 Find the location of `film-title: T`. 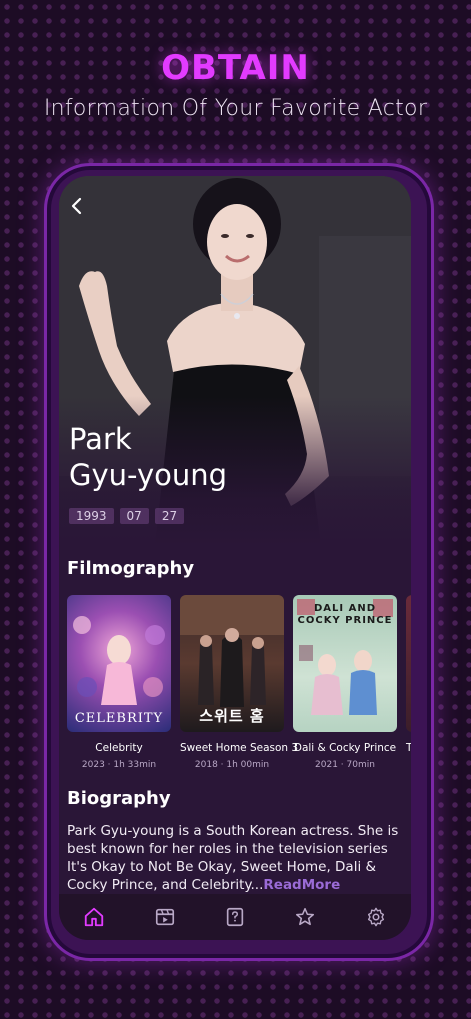

film-title: T is located at coordinates (408, 748).